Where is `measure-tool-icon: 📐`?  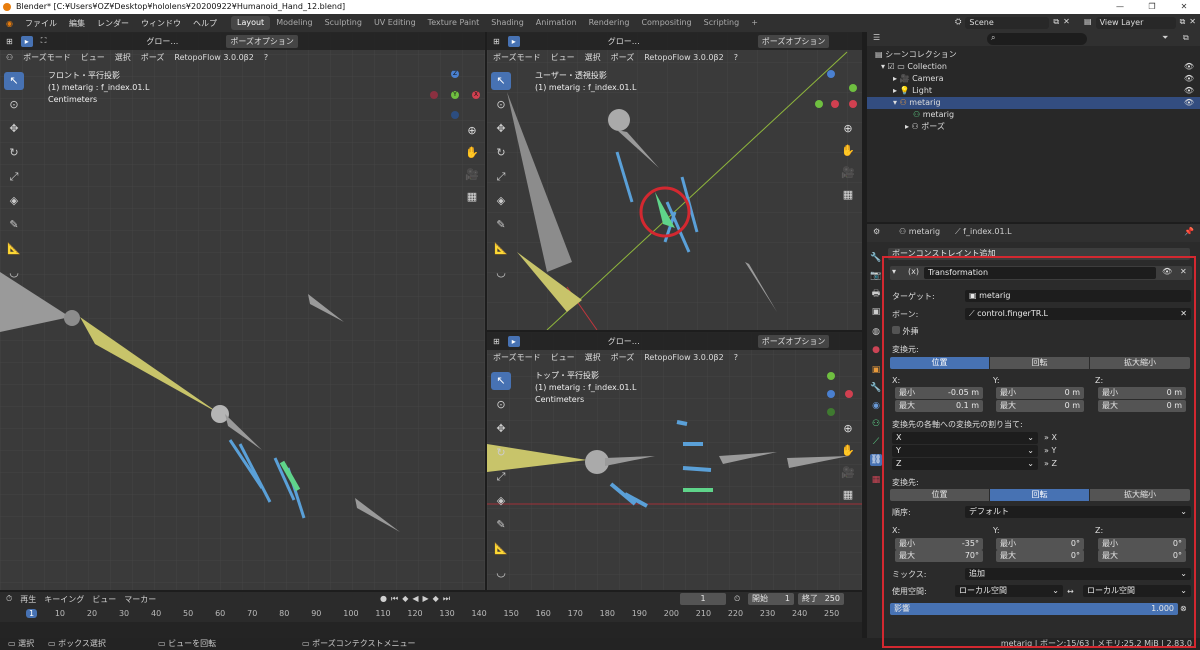
measure-tool-icon: 📐 is located at coordinates (14, 249).